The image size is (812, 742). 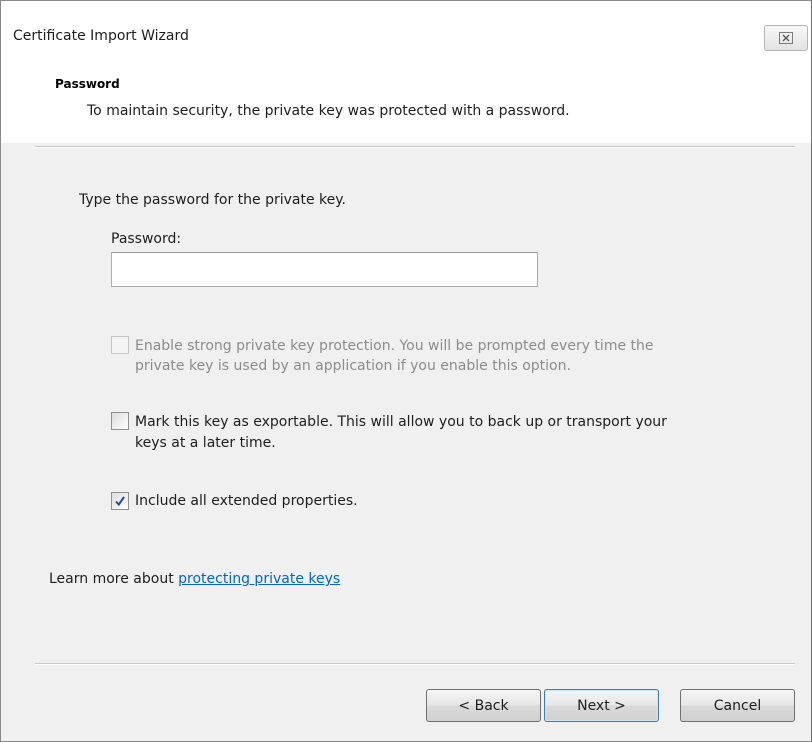 I want to click on extended-properties-checkbox, so click(x=120, y=501).